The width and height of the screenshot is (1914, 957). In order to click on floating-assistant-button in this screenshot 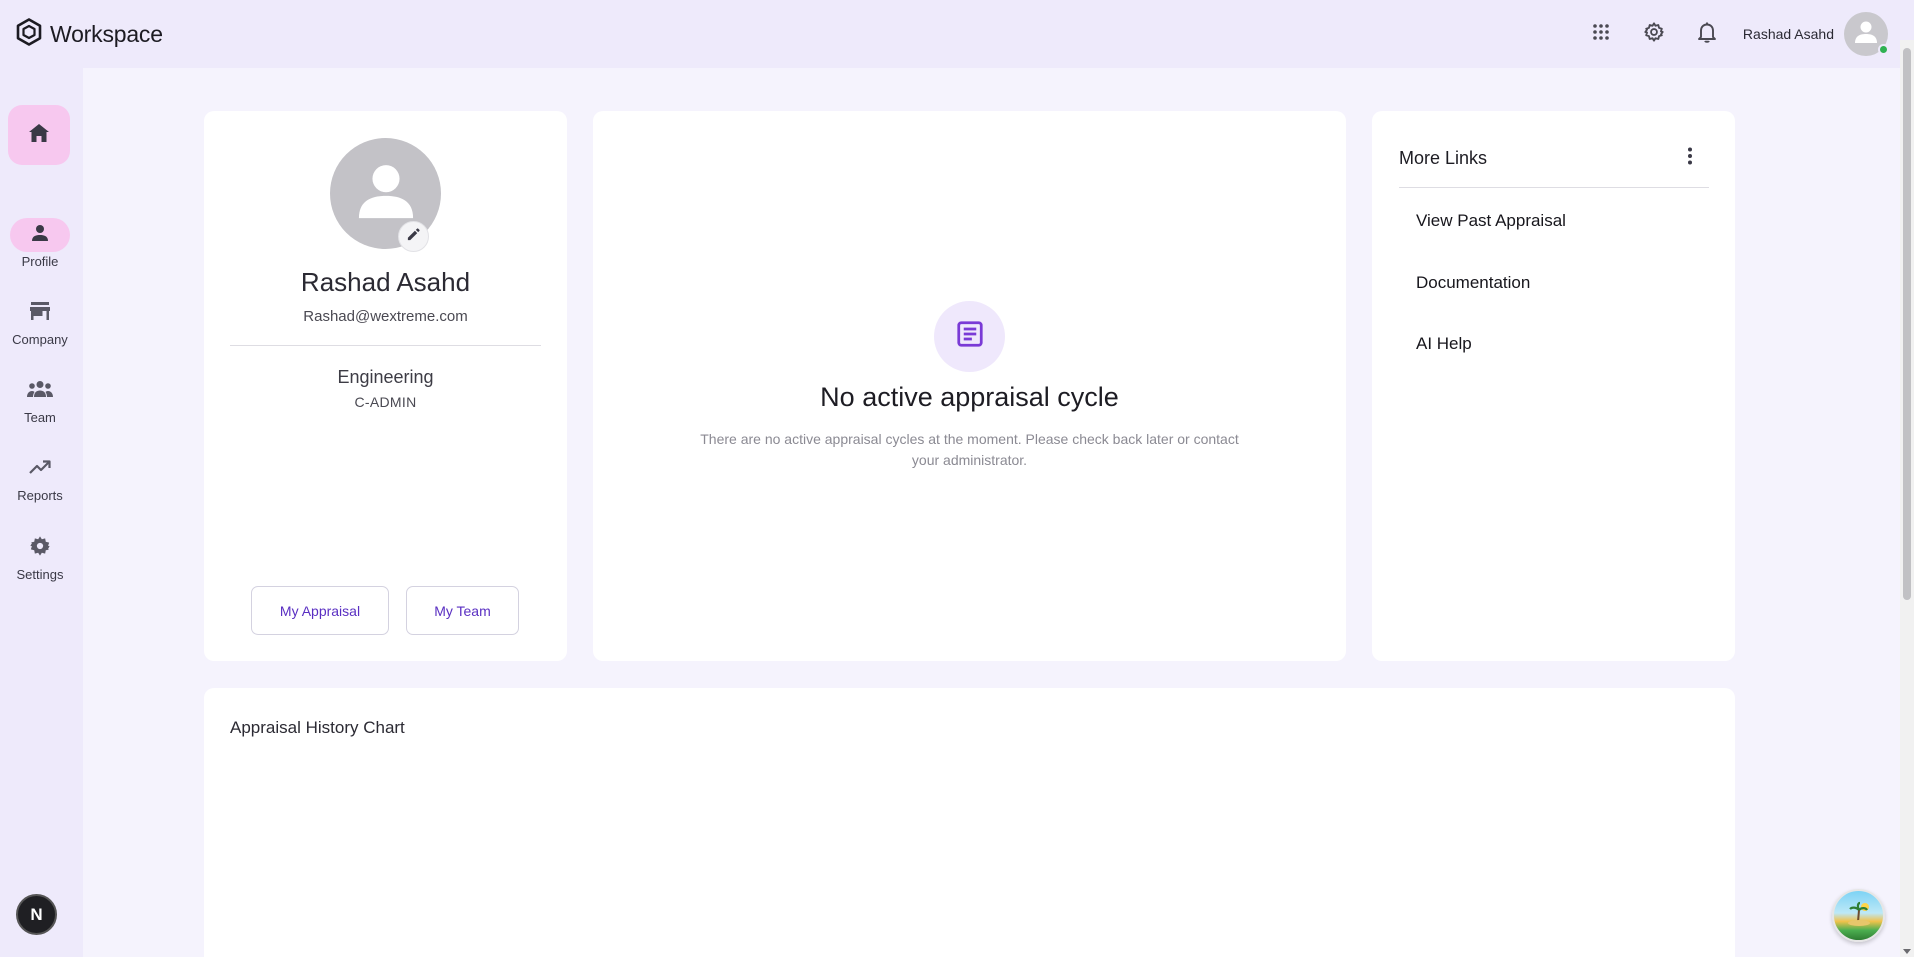, I will do `click(1858, 915)`.